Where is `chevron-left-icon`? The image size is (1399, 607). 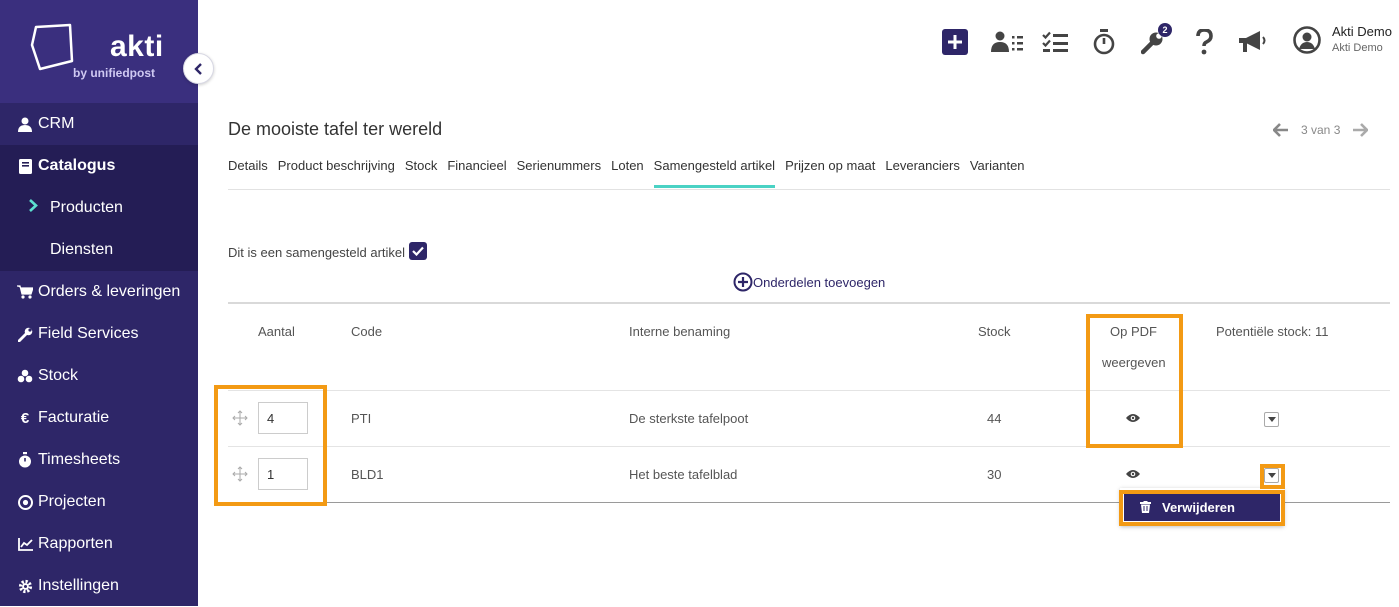 chevron-left-icon is located at coordinates (197, 68).